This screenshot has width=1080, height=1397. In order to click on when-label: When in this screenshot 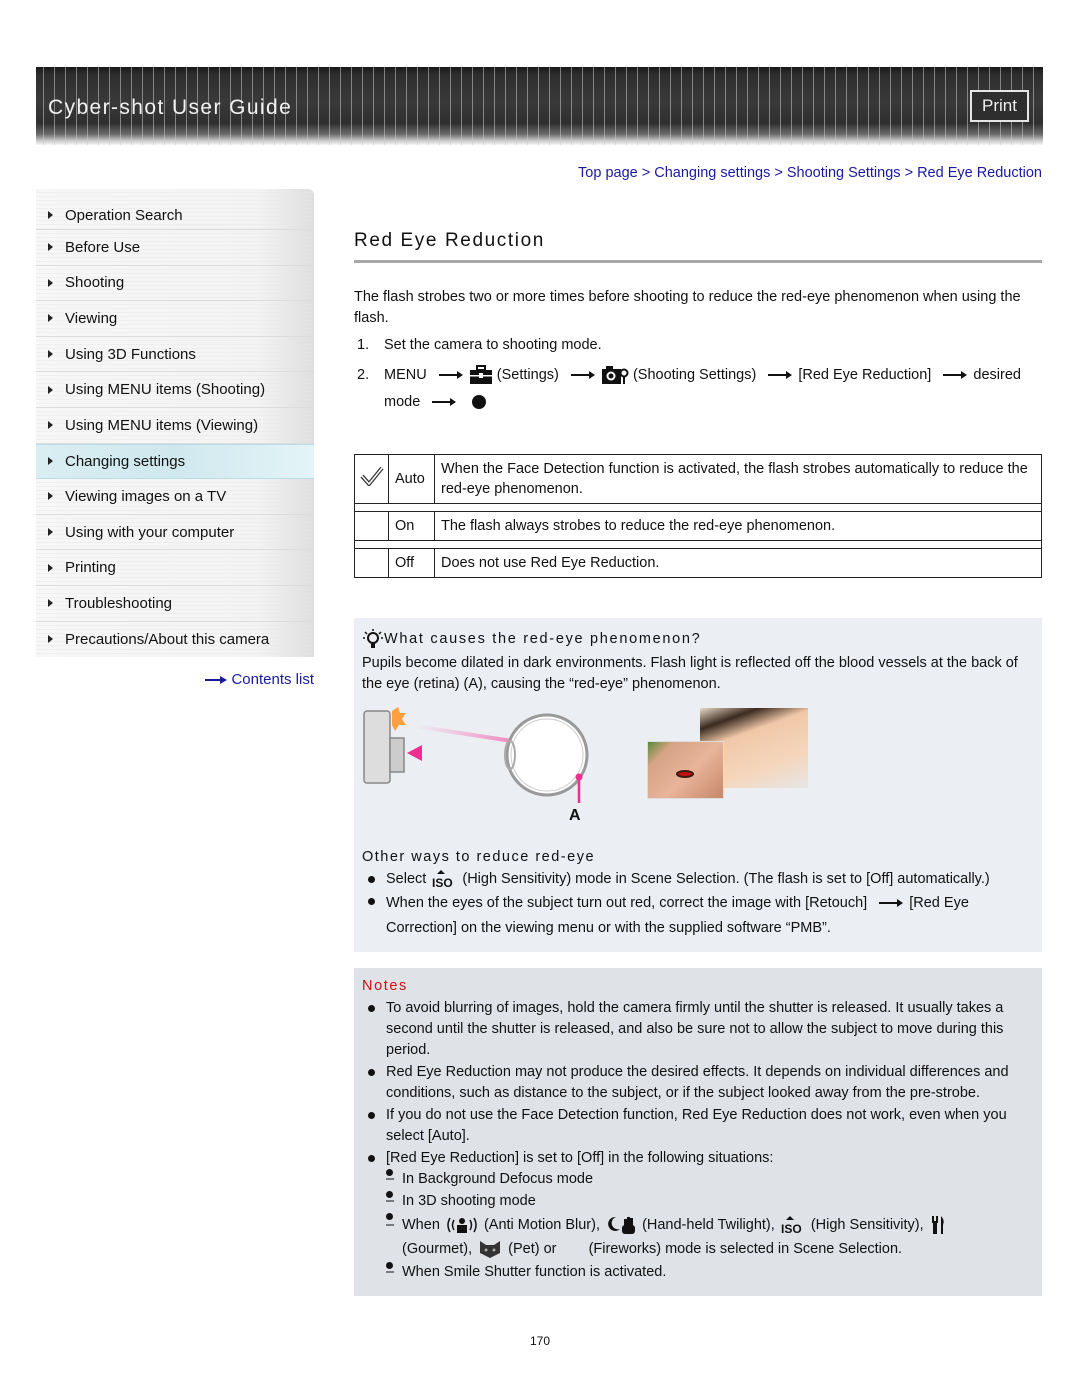, I will do `click(421, 1225)`.